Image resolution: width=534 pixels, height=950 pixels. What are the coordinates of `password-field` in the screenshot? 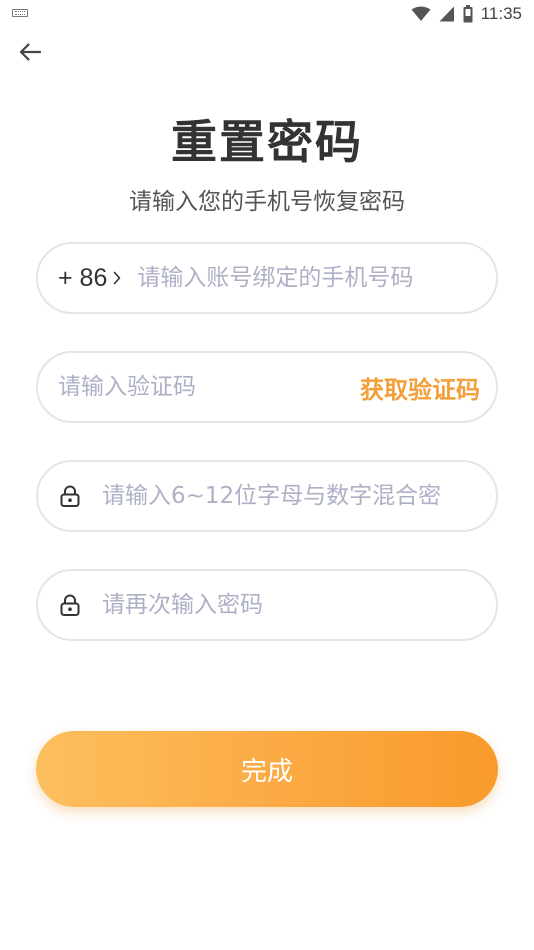 It's located at (267, 496).